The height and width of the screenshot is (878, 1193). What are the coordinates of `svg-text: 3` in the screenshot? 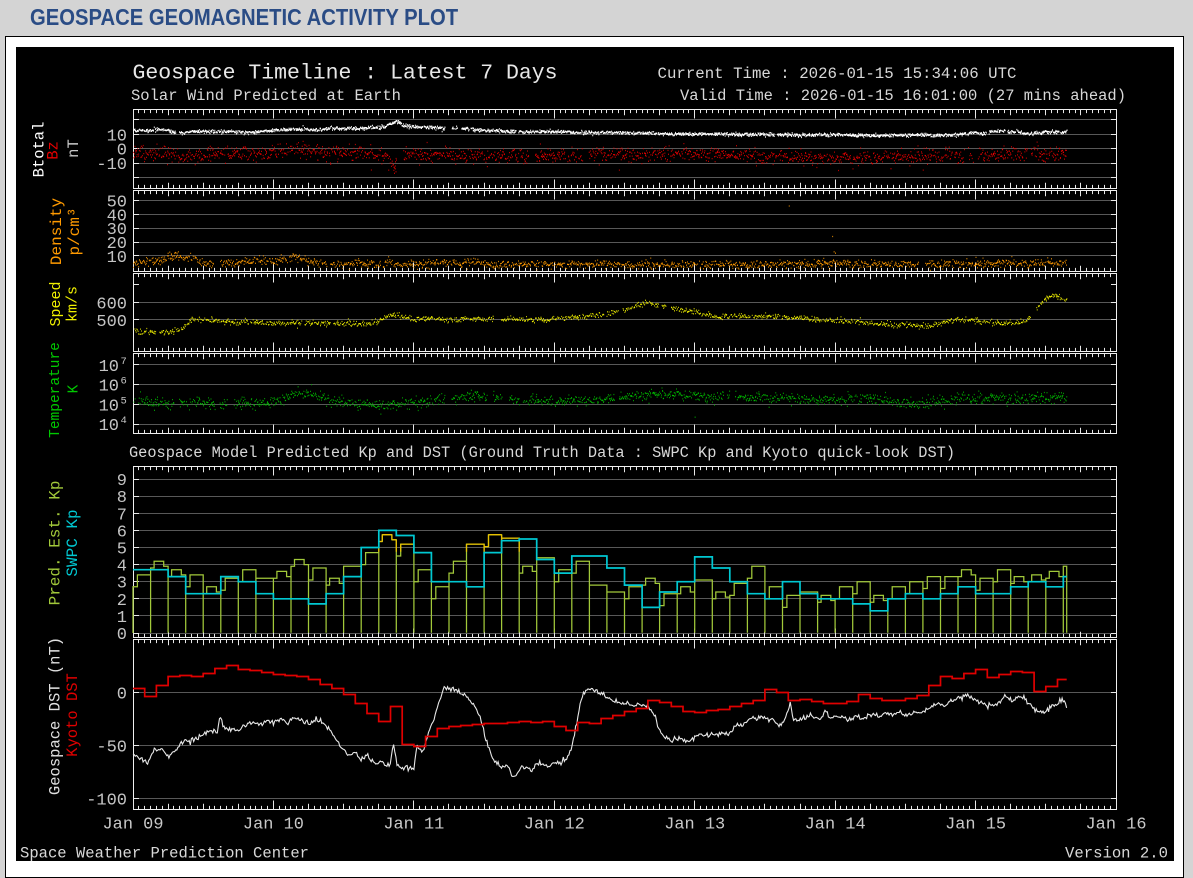 It's located at (122, 584).